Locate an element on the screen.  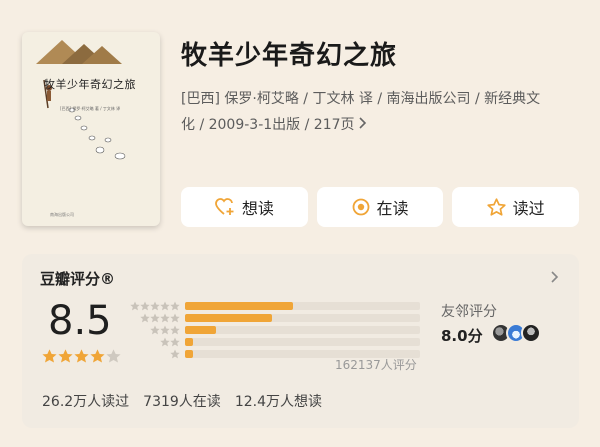
friend-rating-score: 8.0分 is located at coordinates (462, 336).